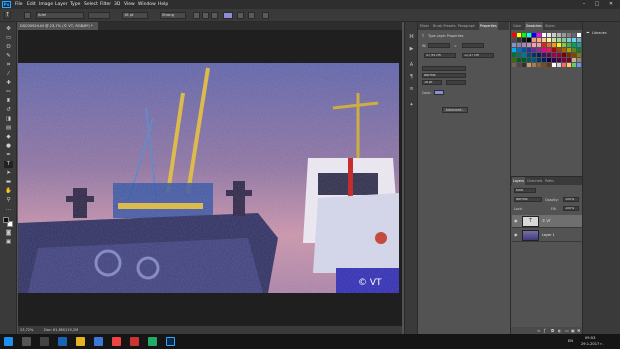 This screenshot has height=349, width=620. I want to click on align-right-icon, so click(214, 15).